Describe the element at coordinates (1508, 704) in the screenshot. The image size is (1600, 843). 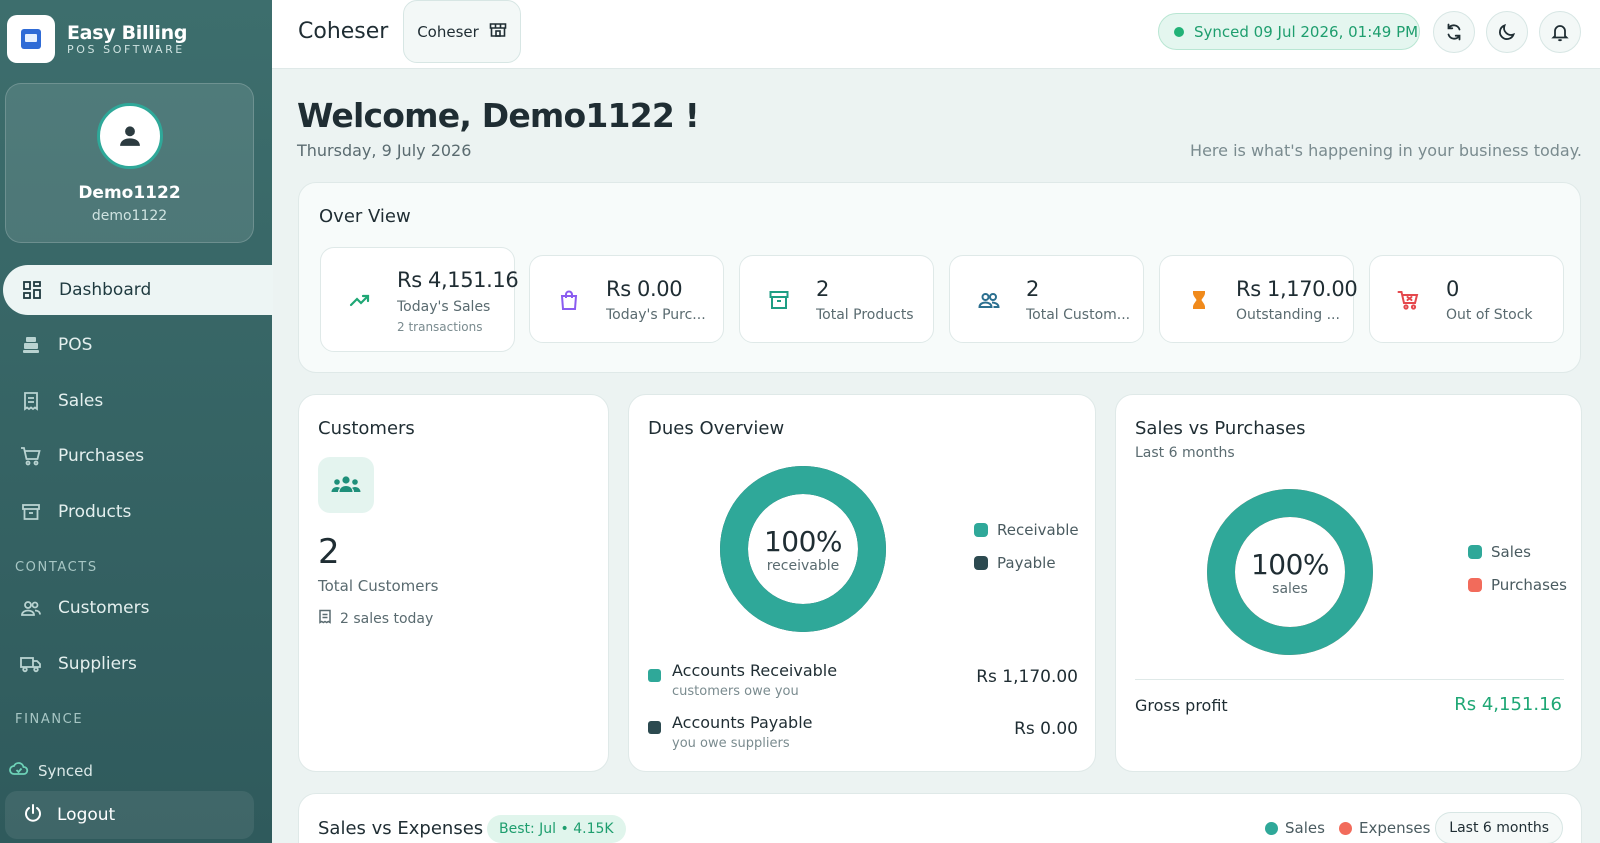
I see `gross-profit-value: Rs 4,151.16` at that location.